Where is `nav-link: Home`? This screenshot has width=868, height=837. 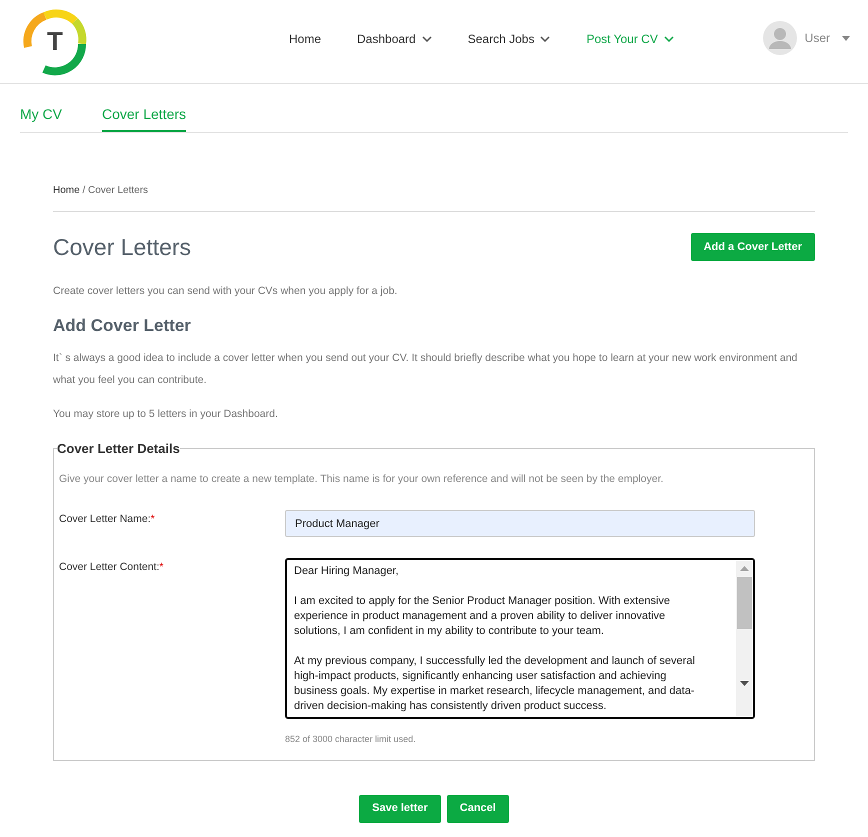
nav-link: Home is located at coordinates (305, 39).